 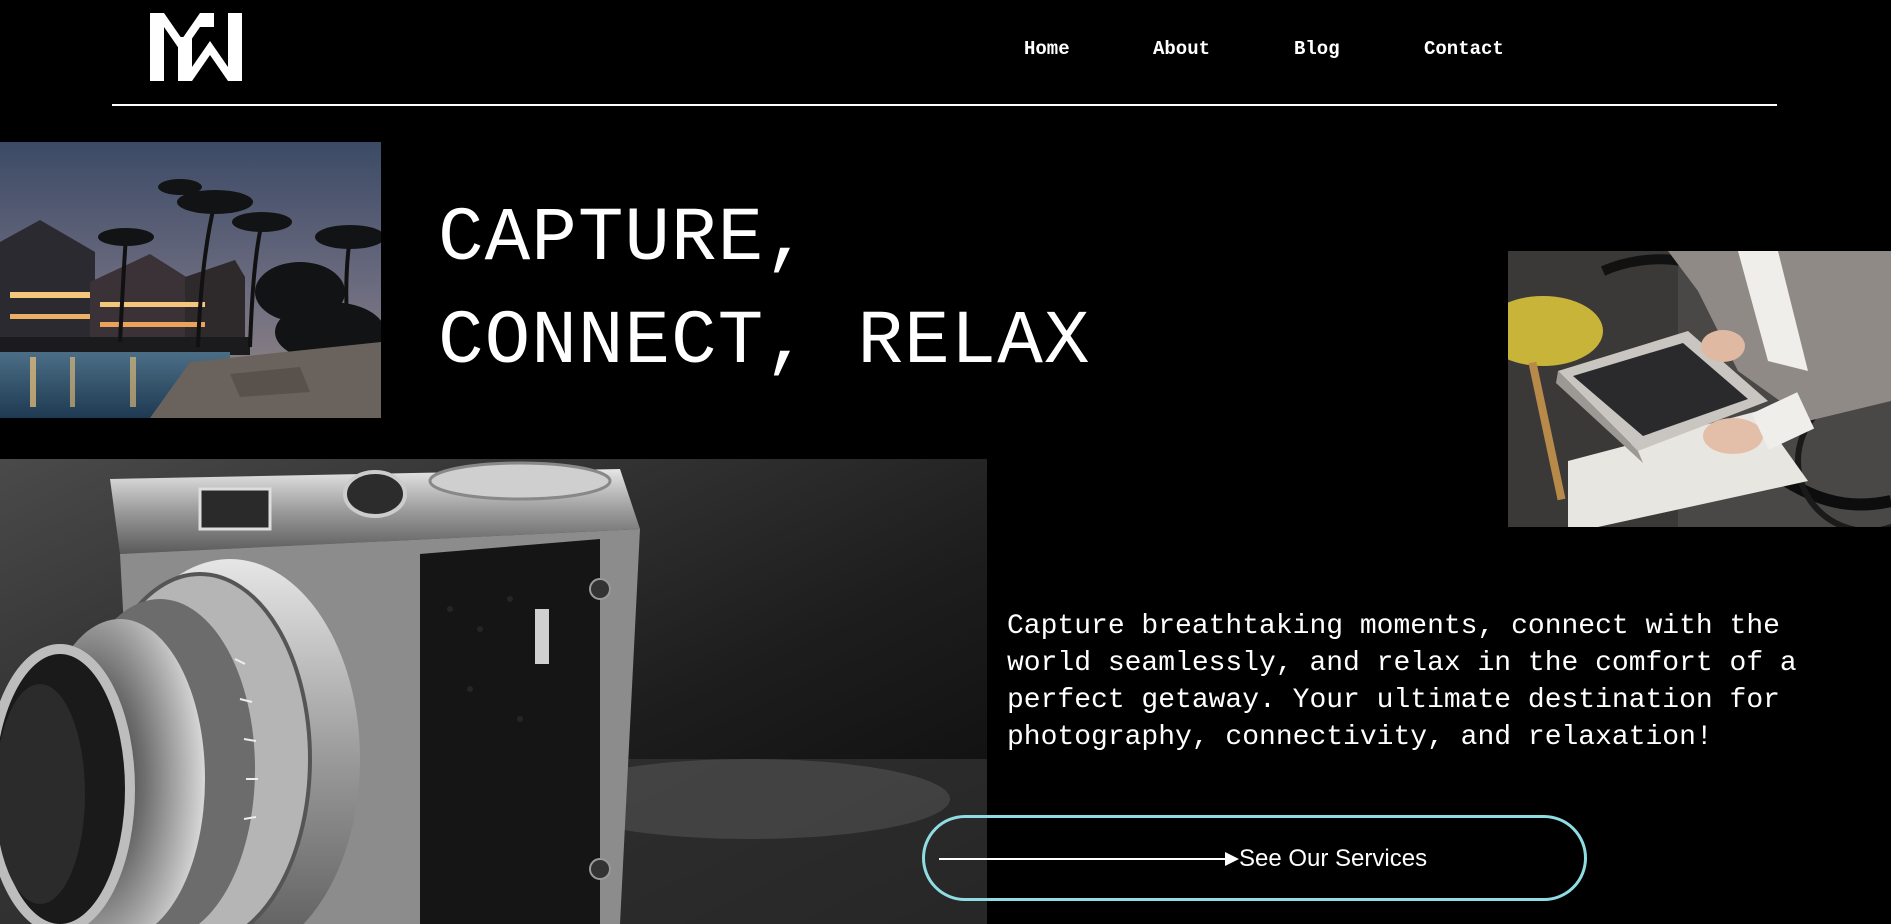 I want to click on nav-link-blog: Blog, so click(x=1317, y=49).